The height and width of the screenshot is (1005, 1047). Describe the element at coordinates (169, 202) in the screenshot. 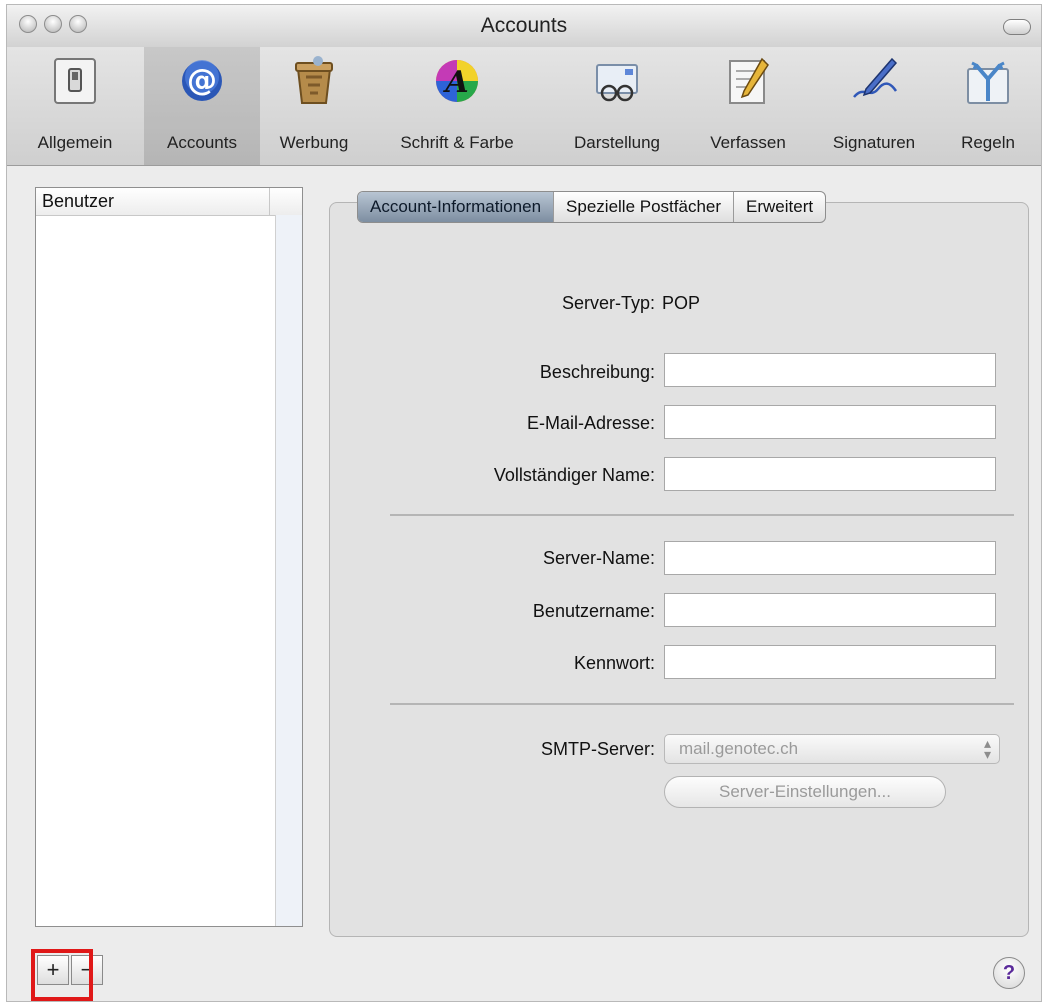

I see `accounts-list-header: Benutzer` at that location.